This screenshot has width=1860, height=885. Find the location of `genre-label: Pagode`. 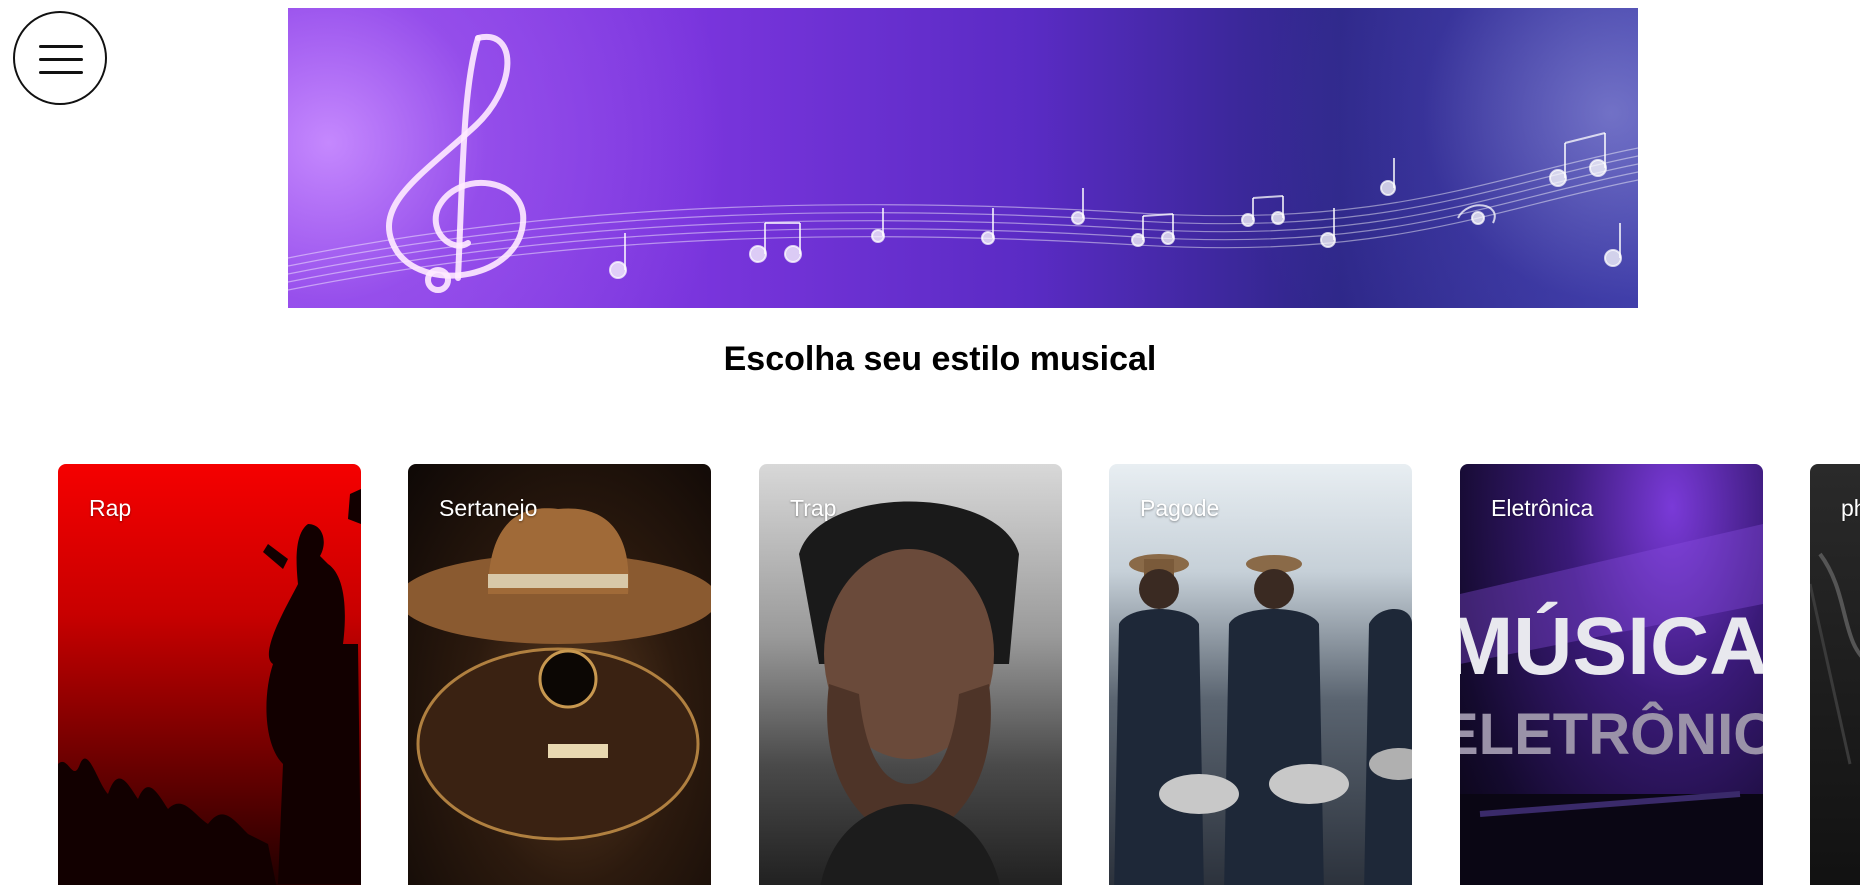

genre-label: Pagode is located at coordinates (1180, 508).